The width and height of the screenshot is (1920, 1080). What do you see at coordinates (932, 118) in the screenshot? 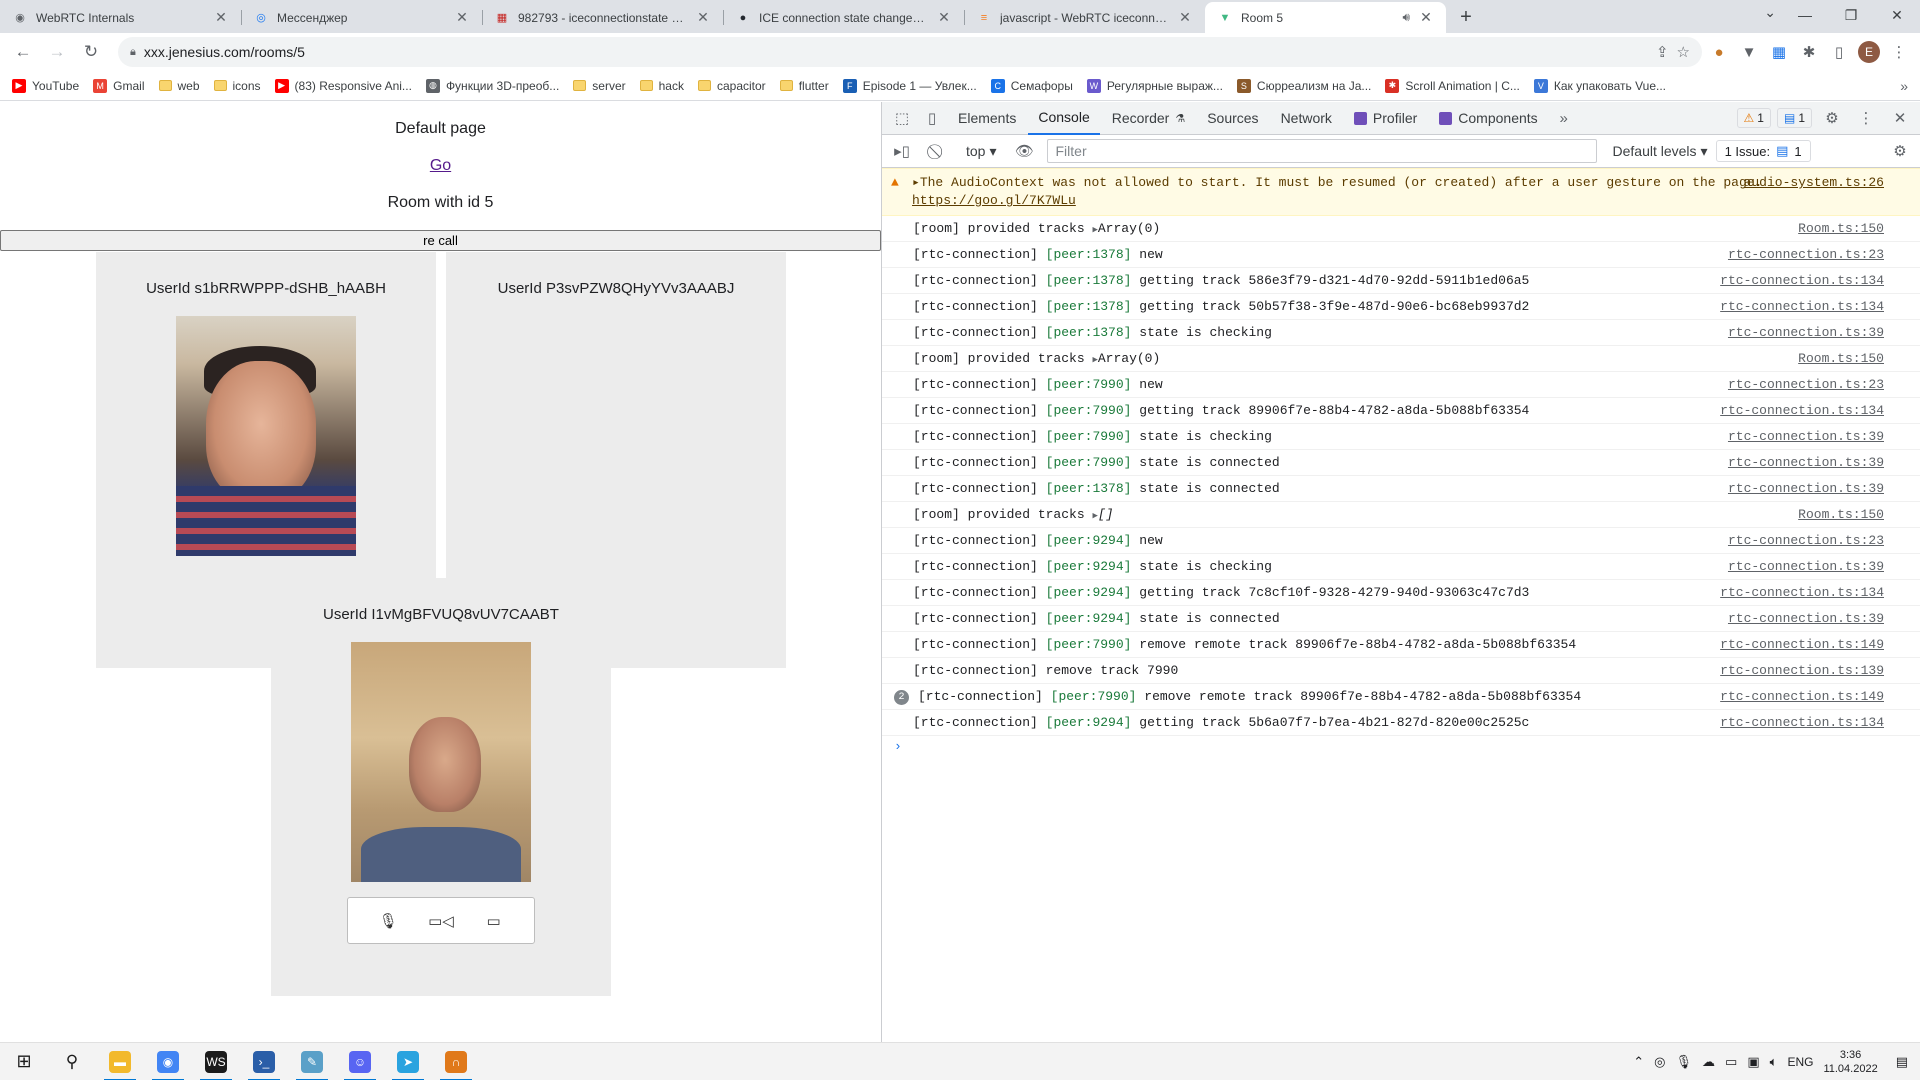
I see `device-toolbar-icon: ▯` at bounding box center [932, 118].